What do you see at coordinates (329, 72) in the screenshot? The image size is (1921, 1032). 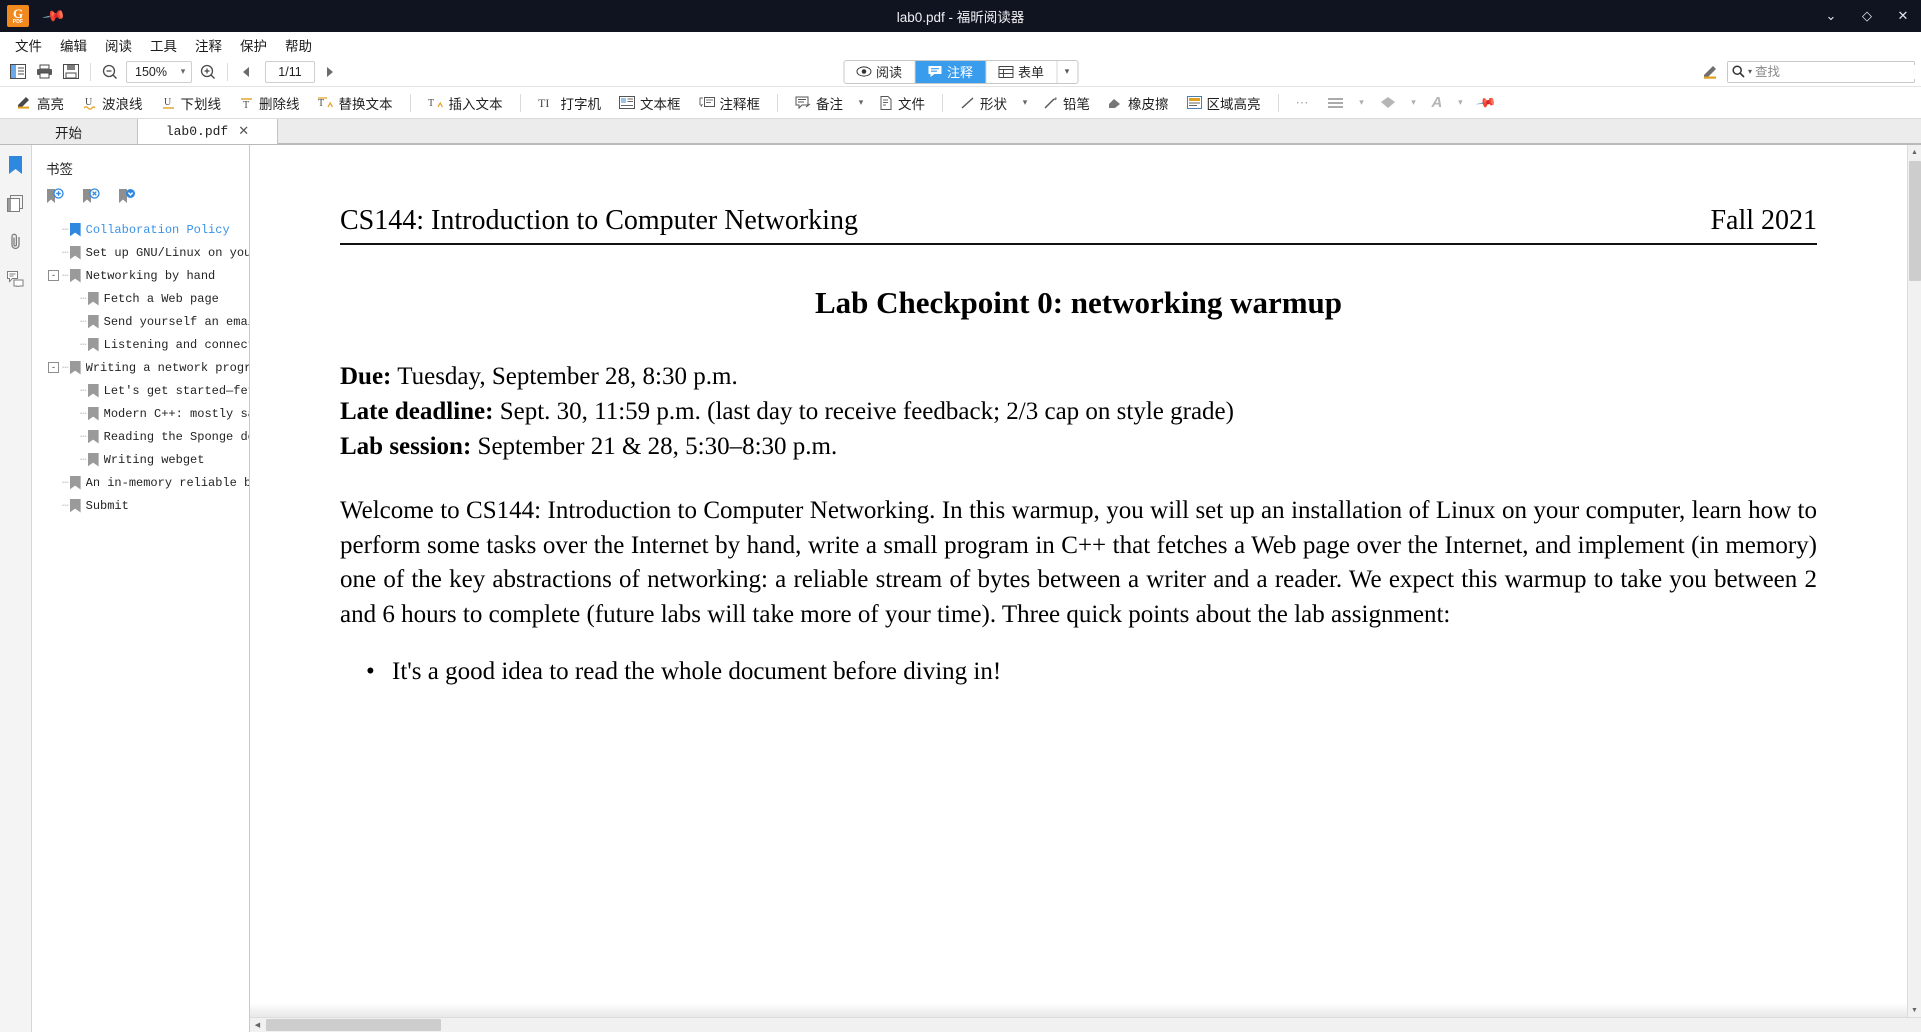 I see `triangle-right-icon` at bounding box center [329, 72].